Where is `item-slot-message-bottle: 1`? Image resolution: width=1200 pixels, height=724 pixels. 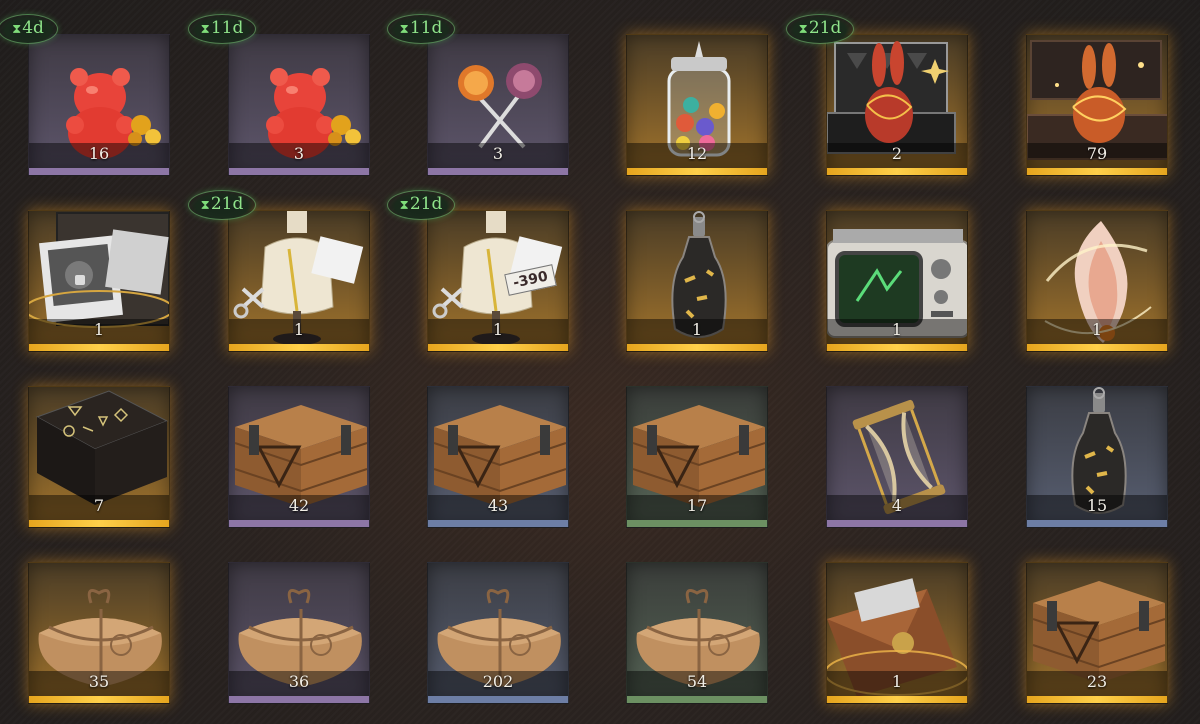
item-slot-message-bottle: 1 is located at coordinates (697, 281).